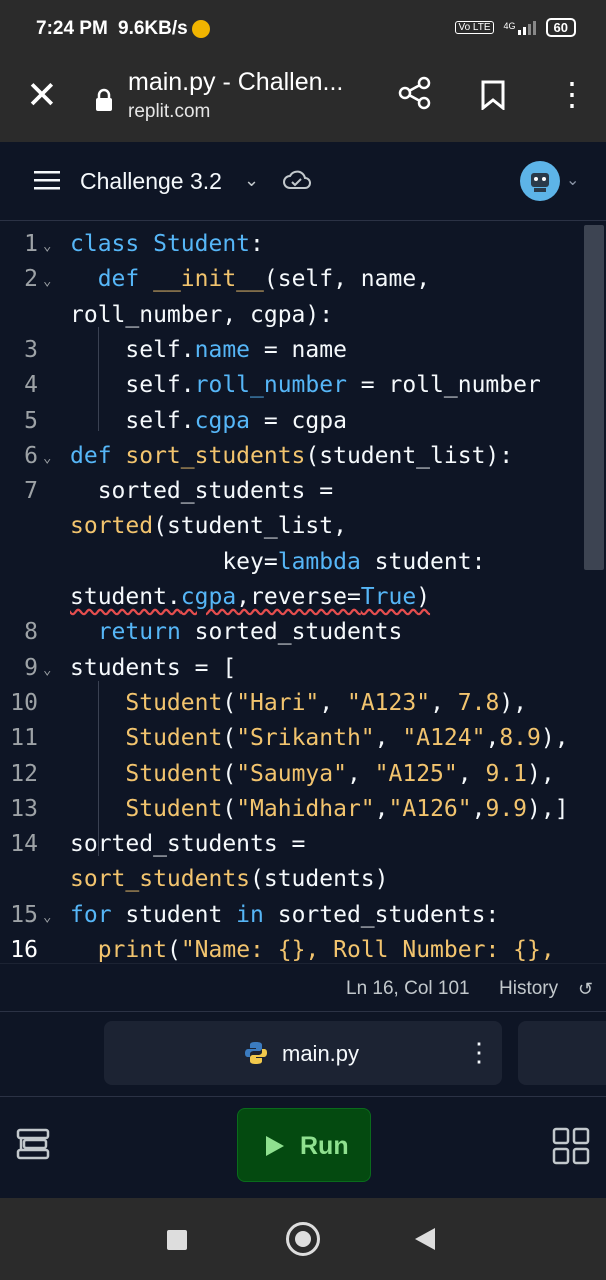  Describe the element at coordinates (229, 808) in the screenshot. I see `code-token: (` at that location.